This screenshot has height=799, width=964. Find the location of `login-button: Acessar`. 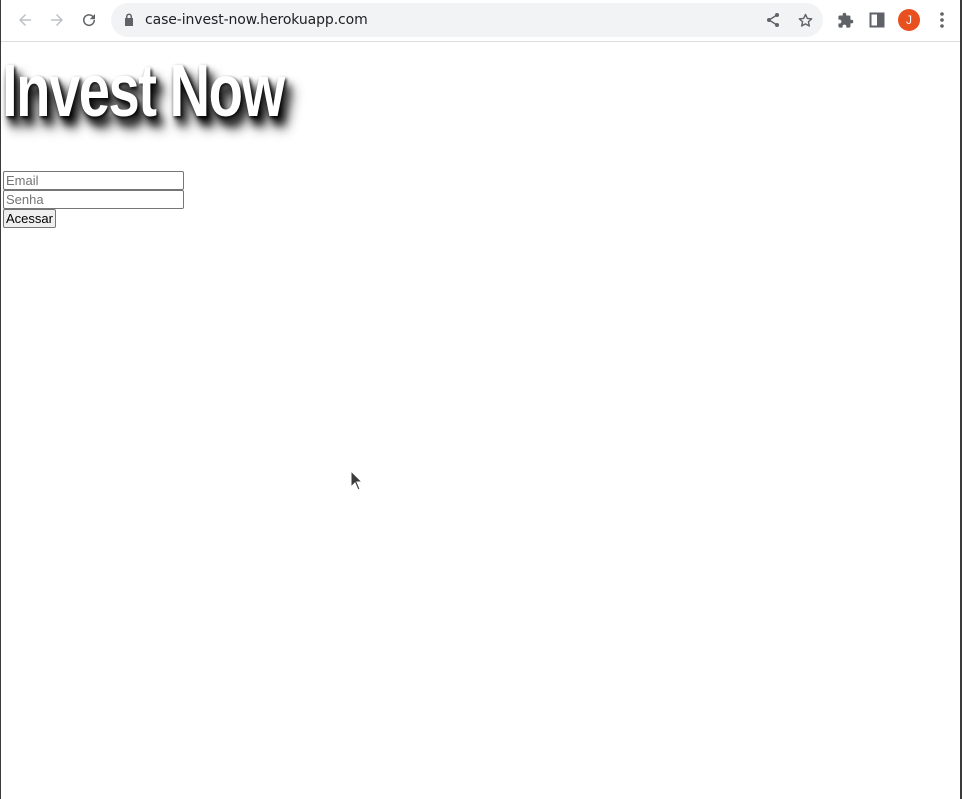

login-button: Acessar is located at coordinates (29, 218).